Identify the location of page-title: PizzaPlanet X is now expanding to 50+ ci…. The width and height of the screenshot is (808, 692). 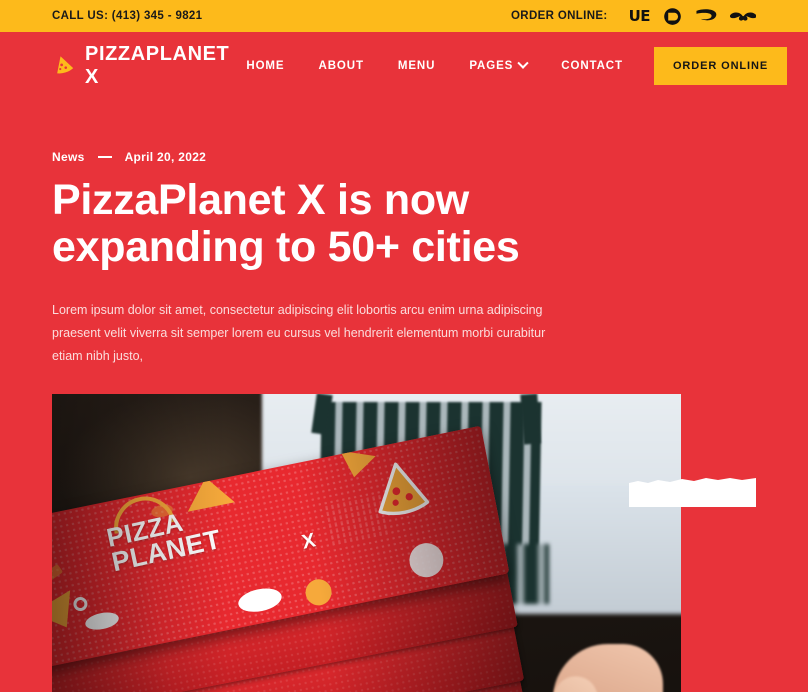
(286, 224).